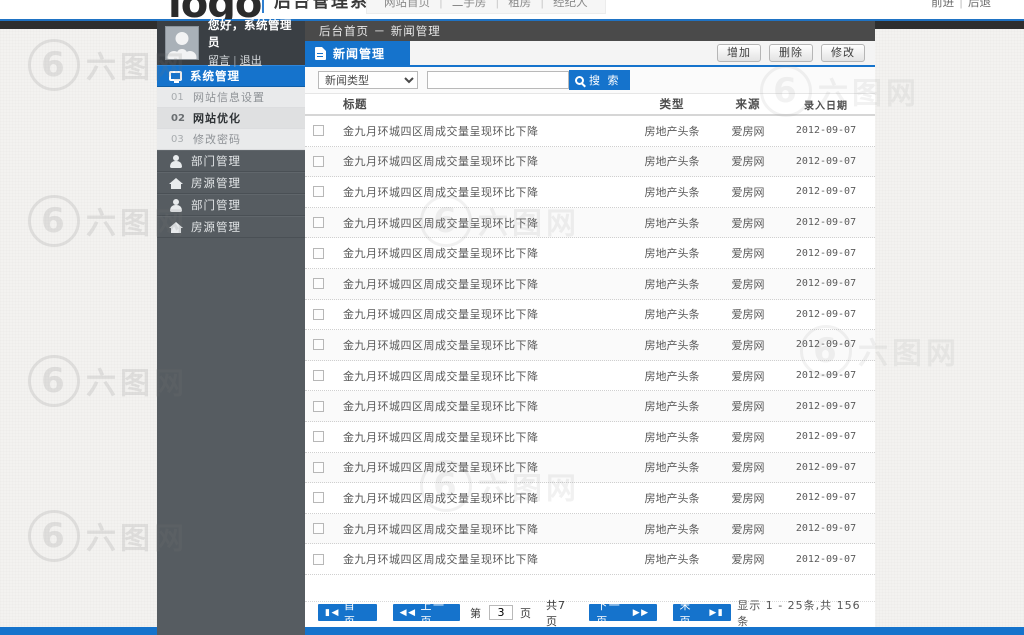 Image resolution: width=1024 pixels, height=635 pixels. I want to click on tab-news-management: 新闻管理, so click(357, 53).